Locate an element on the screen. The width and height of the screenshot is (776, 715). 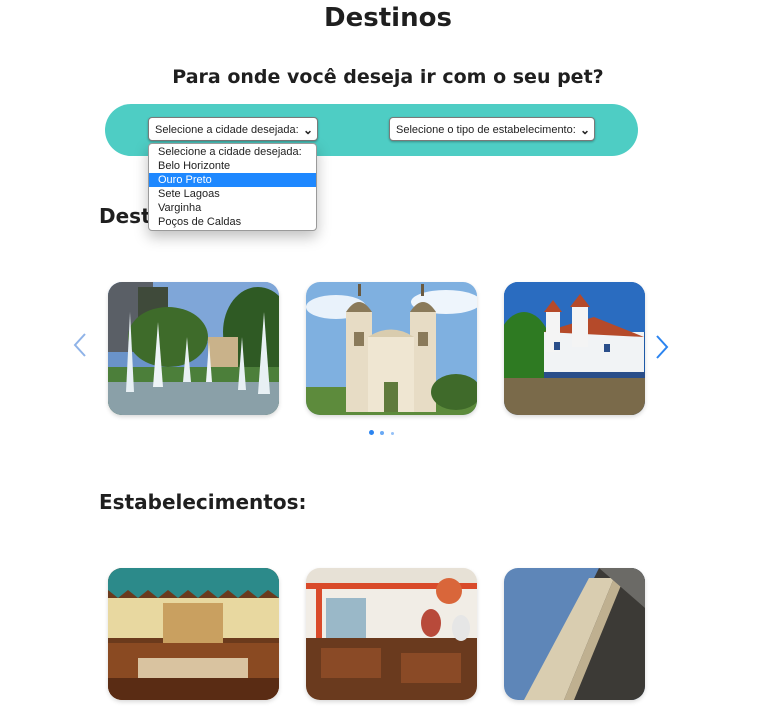
city-option-ouro-preto: Ouro Preto is located at coordinates (232, 180).